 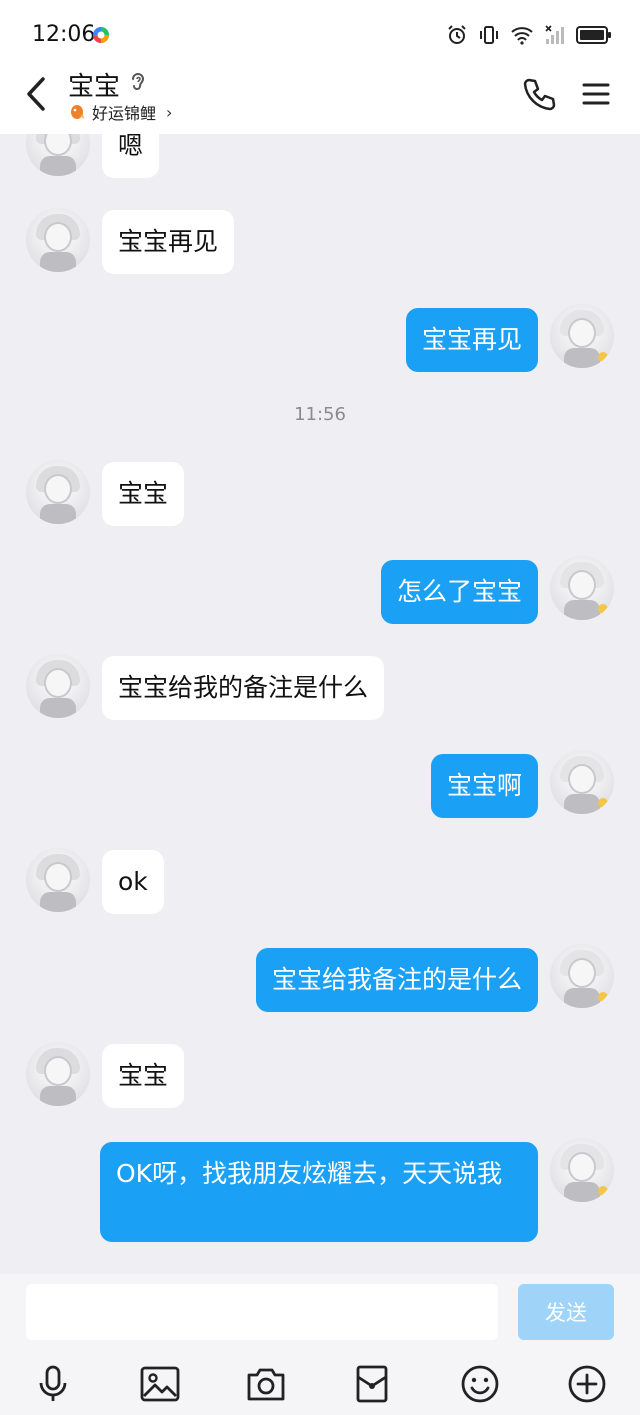 I want to click on emoji-icon, so click(x=480, y=1384).